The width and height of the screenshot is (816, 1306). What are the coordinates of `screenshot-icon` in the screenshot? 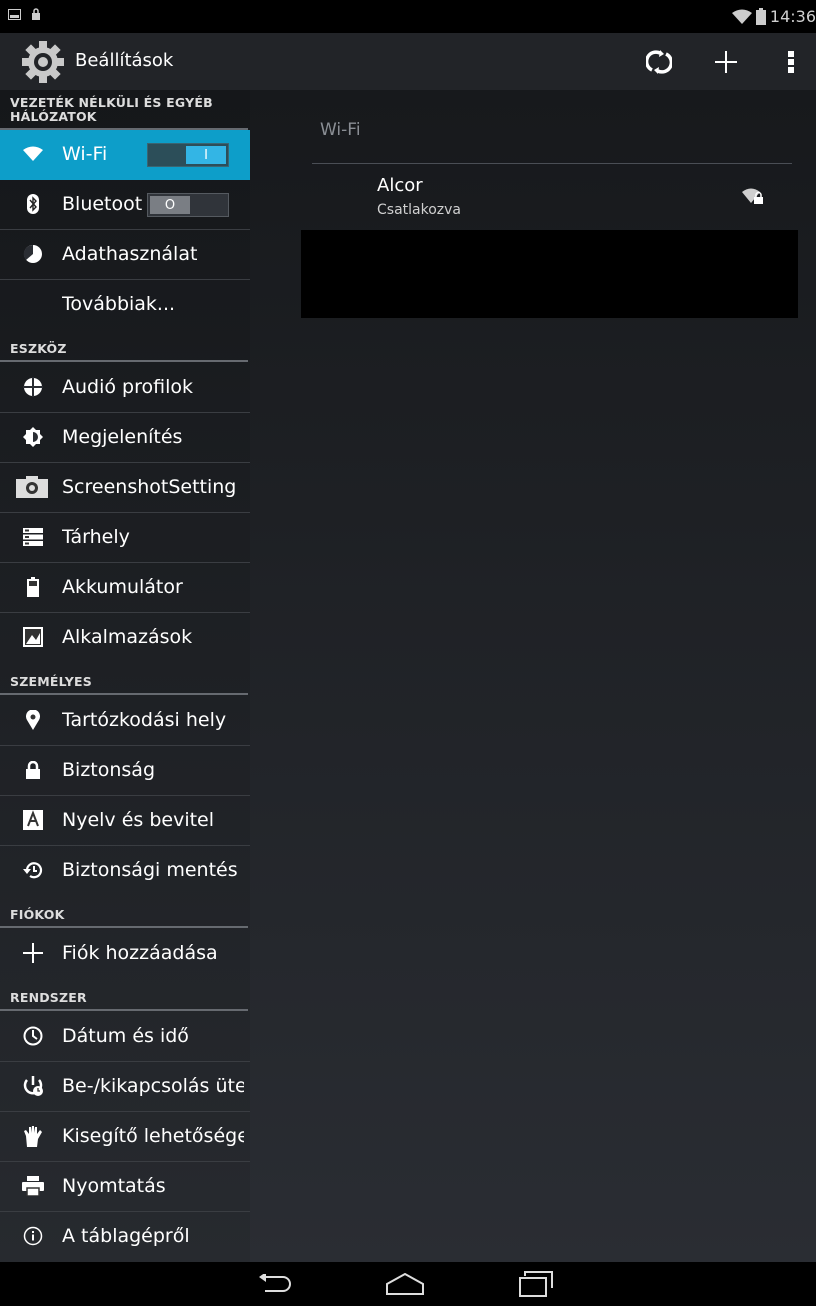 It's located at (14, 14).